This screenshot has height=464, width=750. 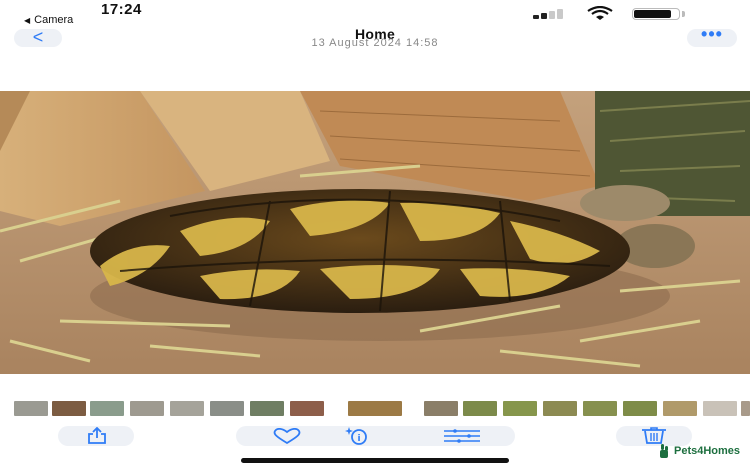 I want to click on heart-icon, so click(x=287, y=436).